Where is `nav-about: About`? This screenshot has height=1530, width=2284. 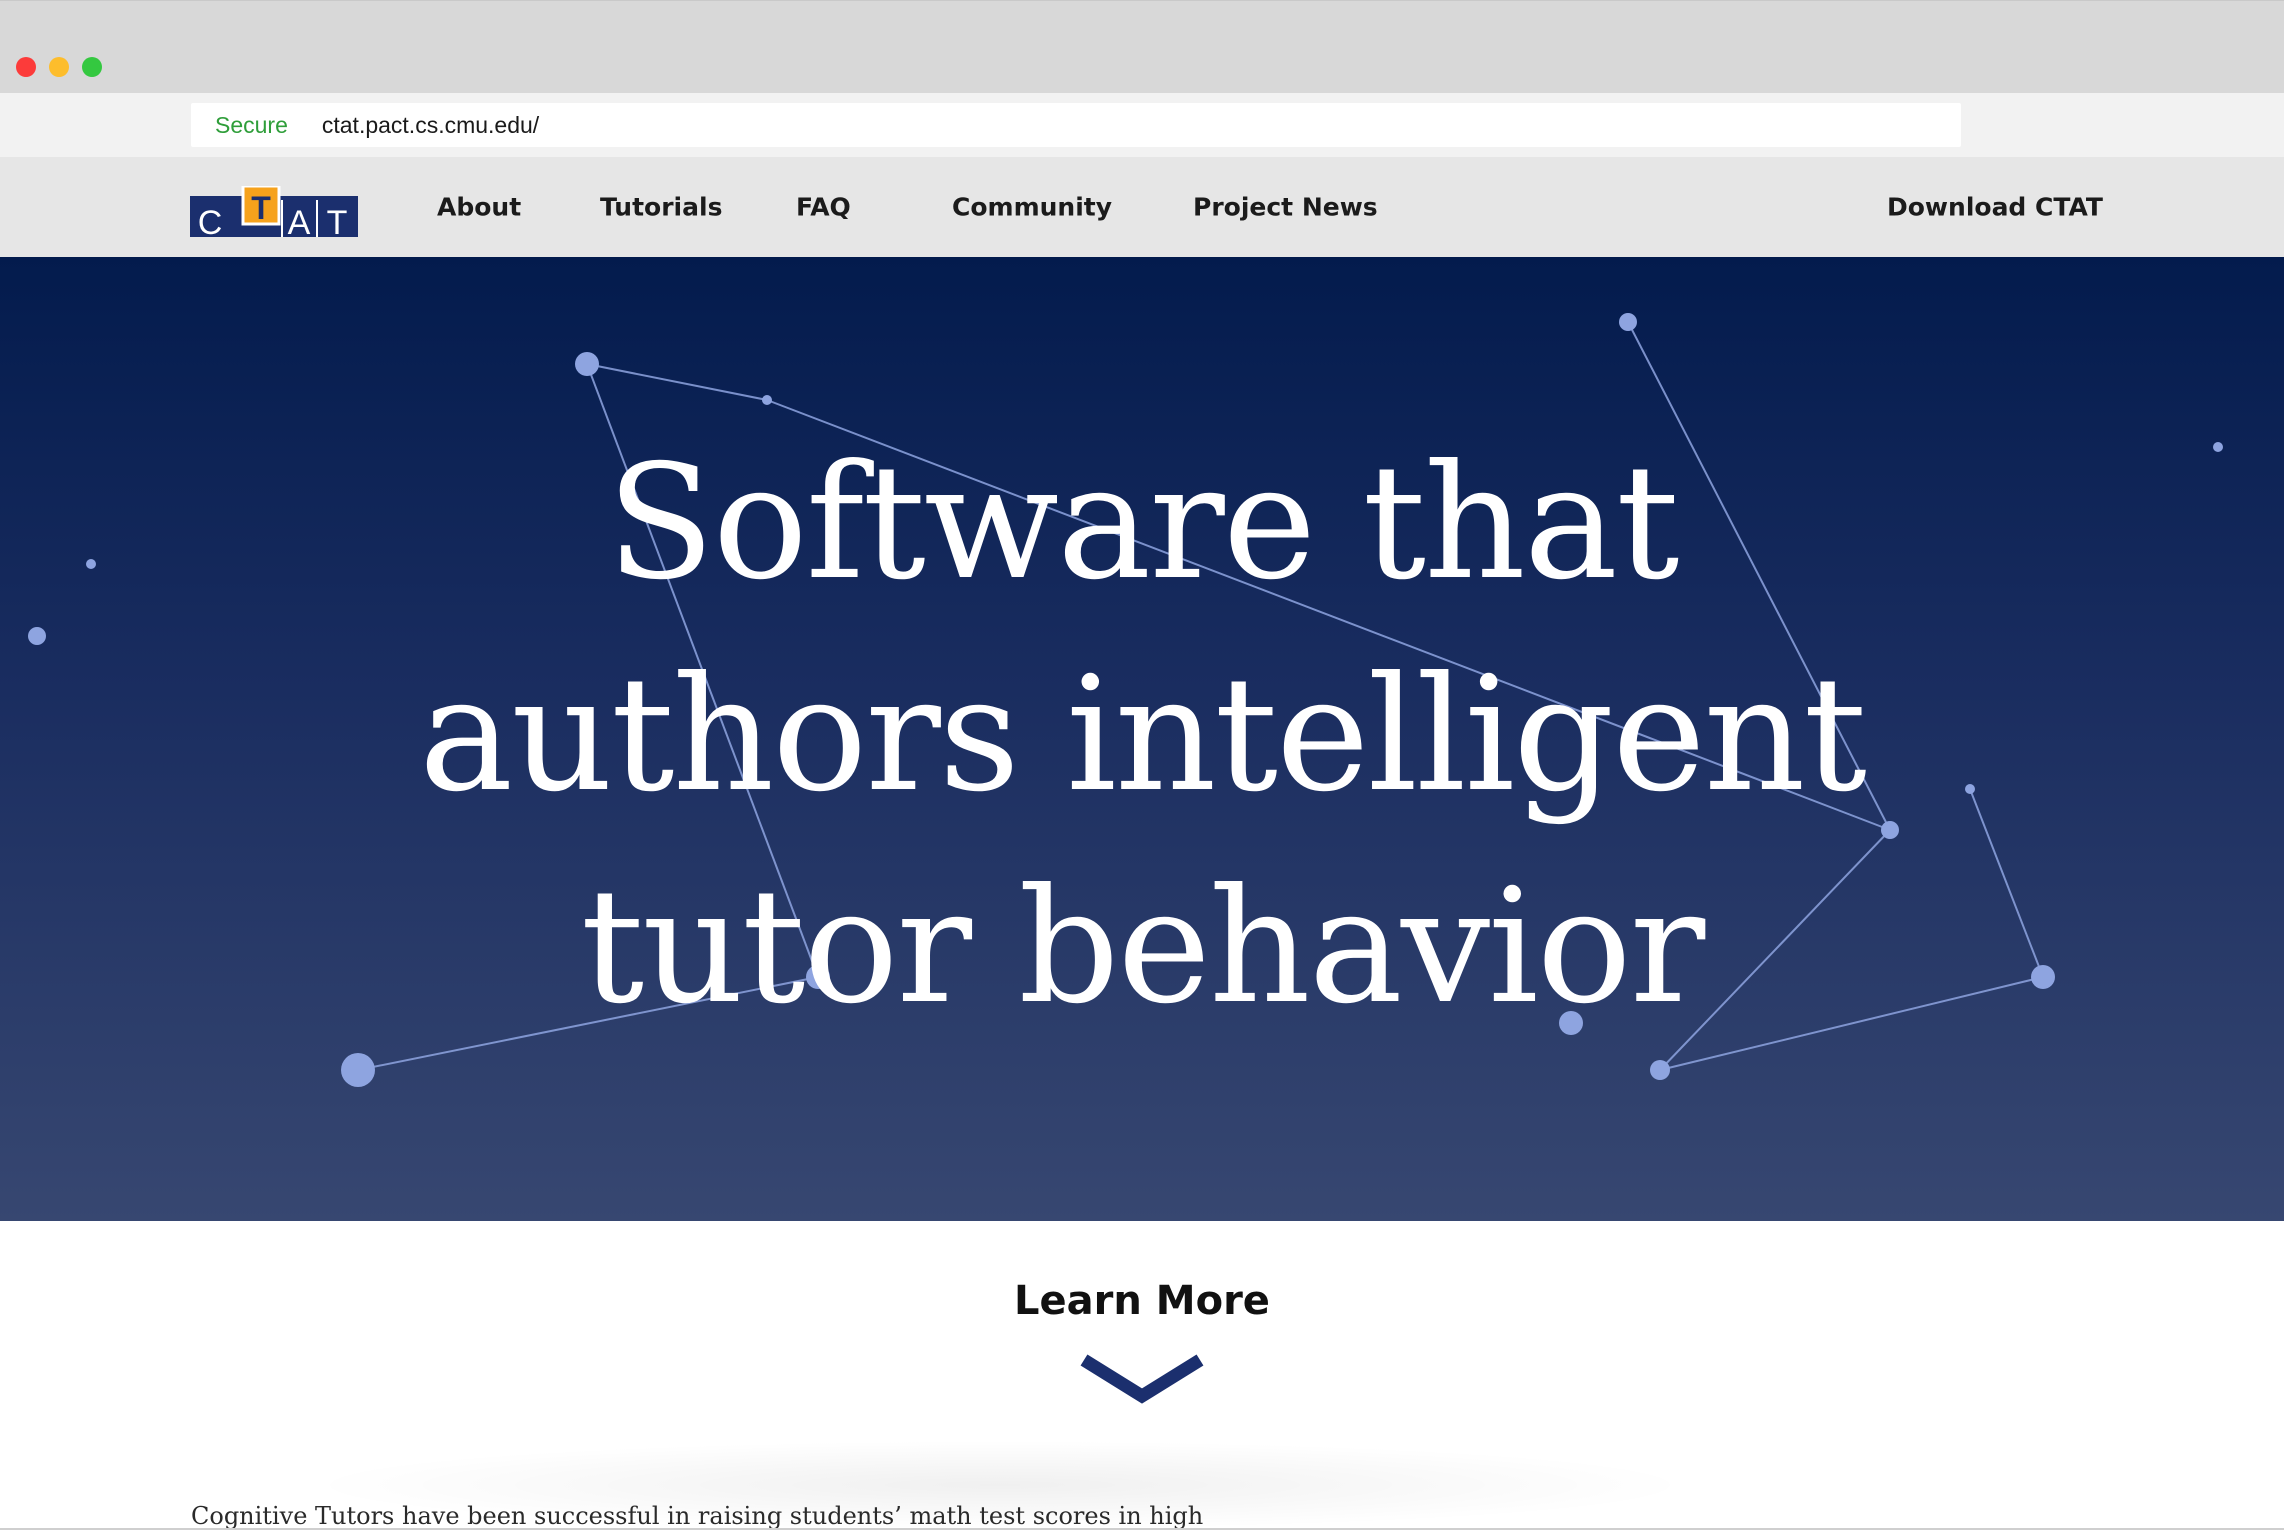
nav-about: About is located at coordinates (479, 207).